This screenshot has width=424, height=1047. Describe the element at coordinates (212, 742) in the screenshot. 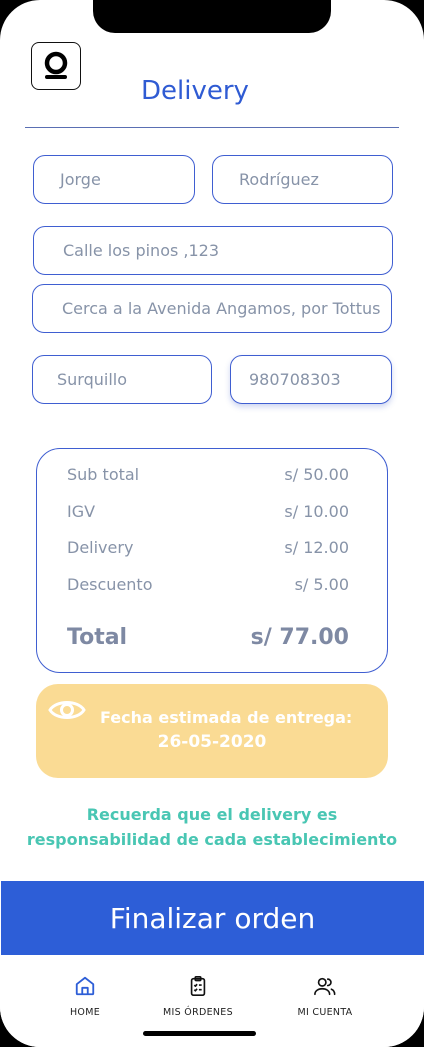

I see `eta-date: 26-05-2020` at that location.